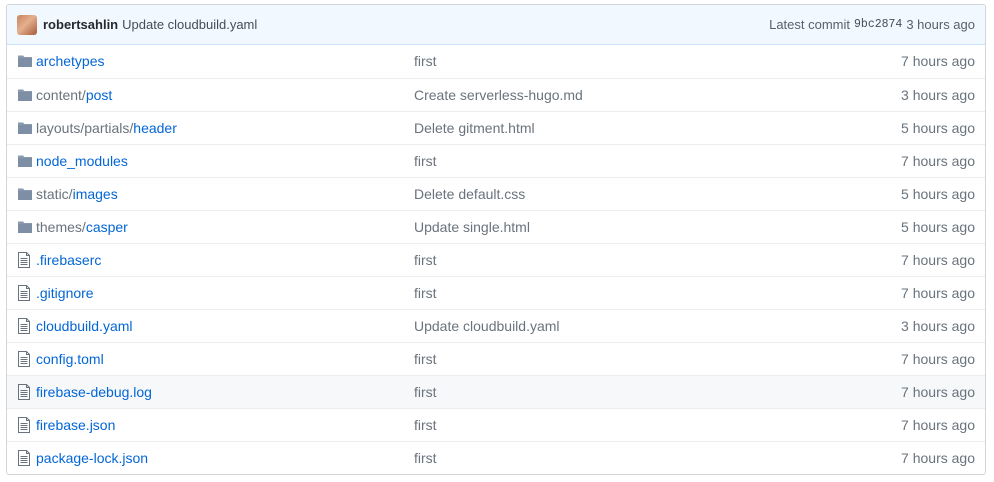  I want to click on commit-message-cell: Create serverless-hugo.md, so click(604, 94).